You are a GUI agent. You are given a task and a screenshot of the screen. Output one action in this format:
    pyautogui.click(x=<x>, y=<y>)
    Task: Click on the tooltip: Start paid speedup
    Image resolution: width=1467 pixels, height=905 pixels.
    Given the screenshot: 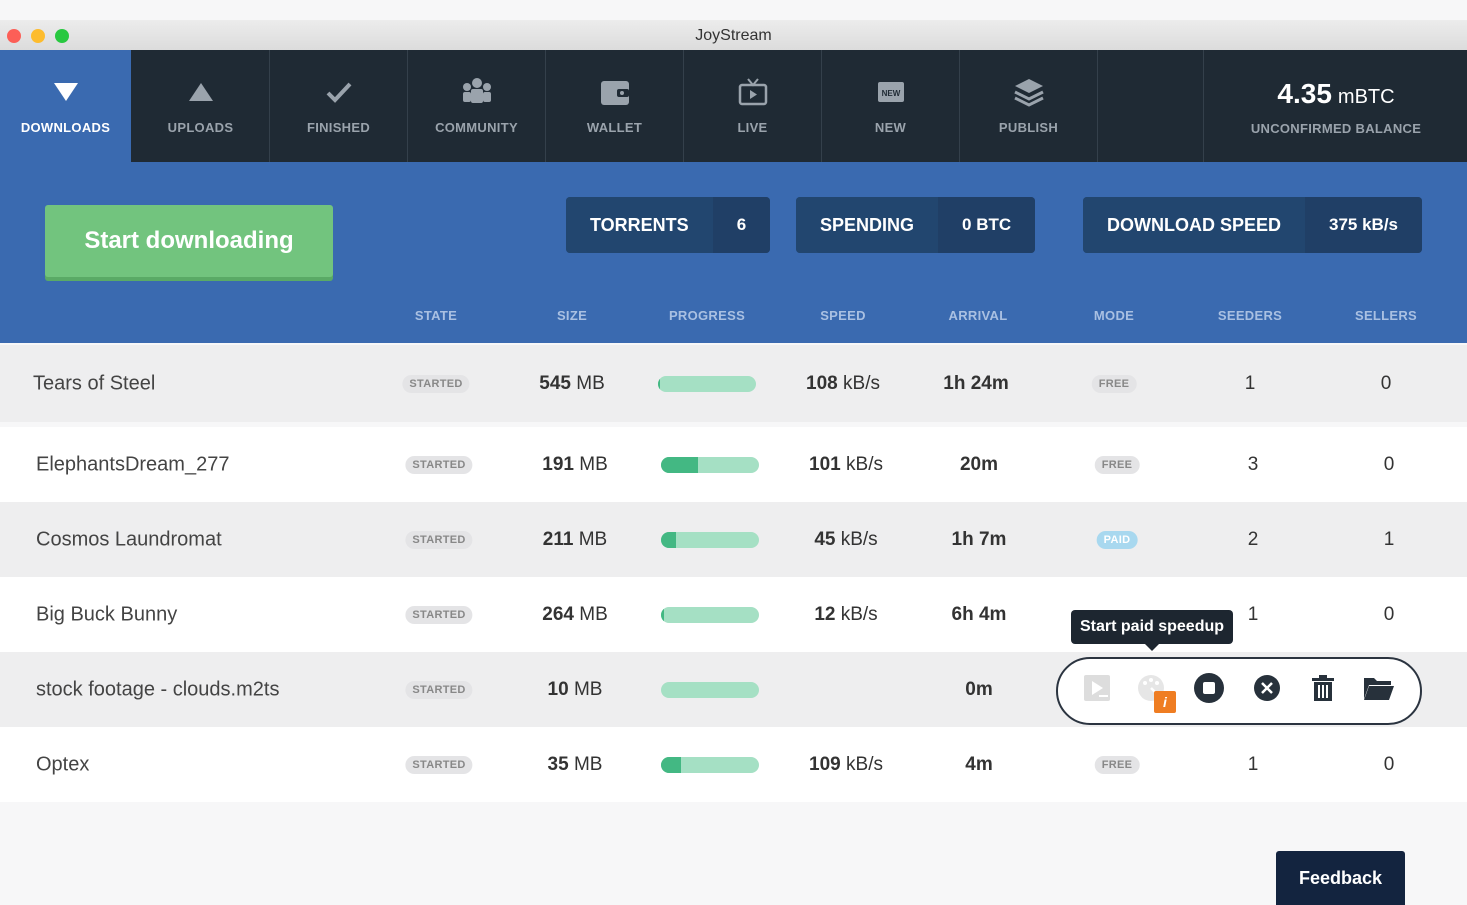 What is the action you would take?
    pyautogui.click(x=1152, y=630)
    